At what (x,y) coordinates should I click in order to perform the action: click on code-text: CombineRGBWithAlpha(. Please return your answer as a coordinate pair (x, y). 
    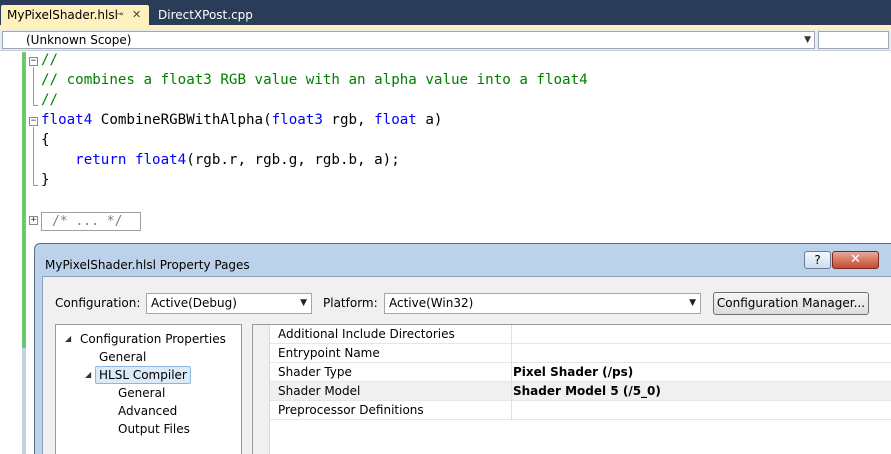
    Looking at the image, I should click on (182, 120).